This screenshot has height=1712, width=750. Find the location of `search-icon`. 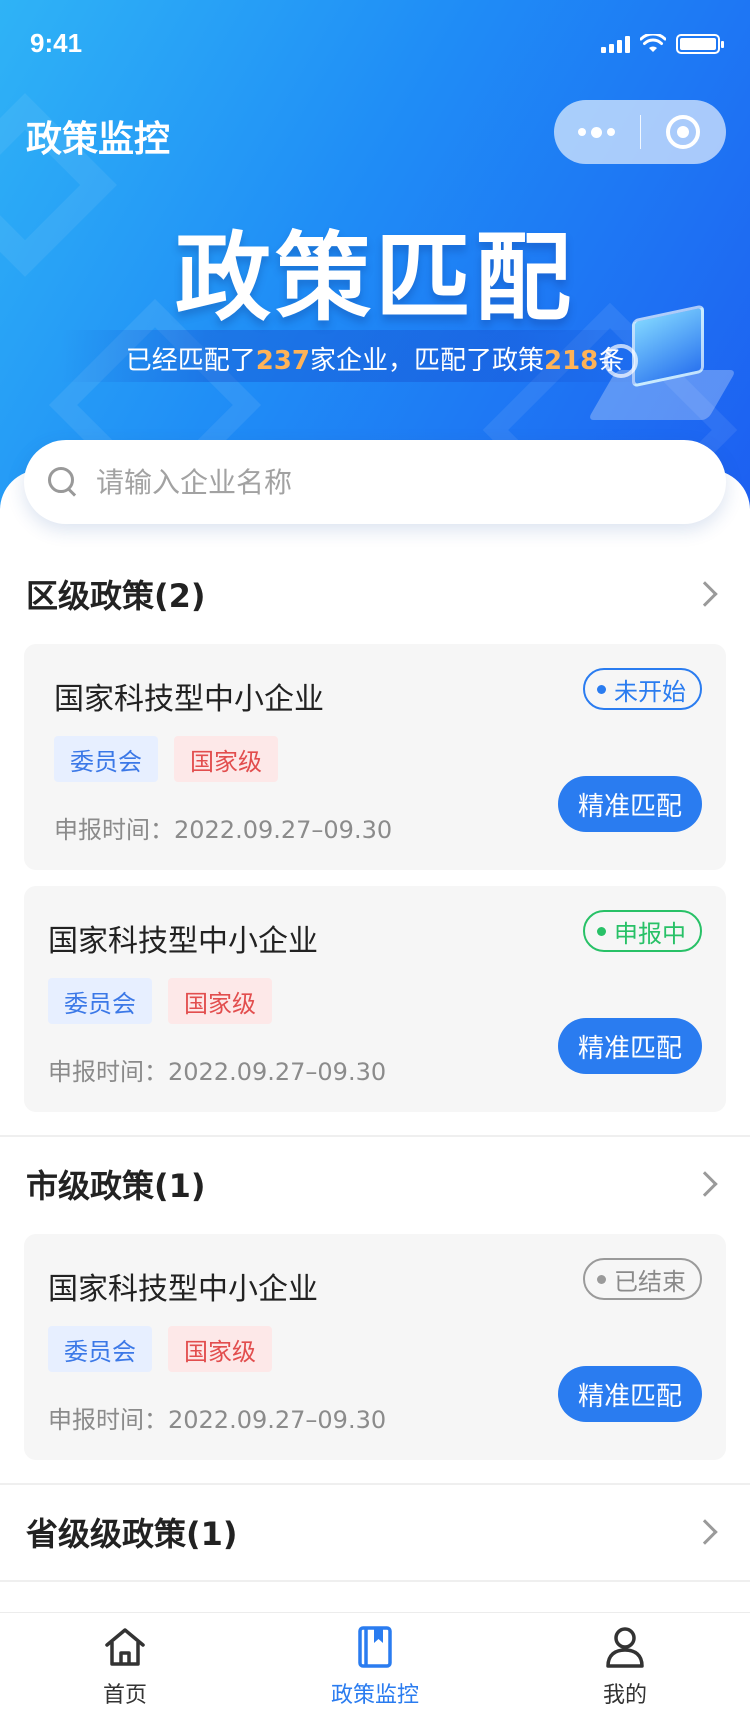

search-icon is located at coordinates (63, 482).